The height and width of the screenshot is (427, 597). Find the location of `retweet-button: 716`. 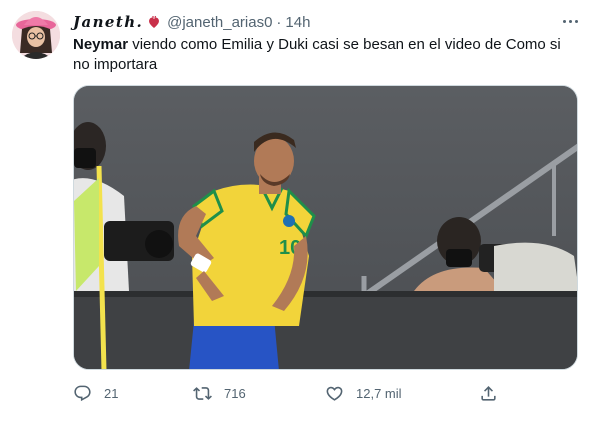

retweet-button: 716 is located at coordinates (219, 393).